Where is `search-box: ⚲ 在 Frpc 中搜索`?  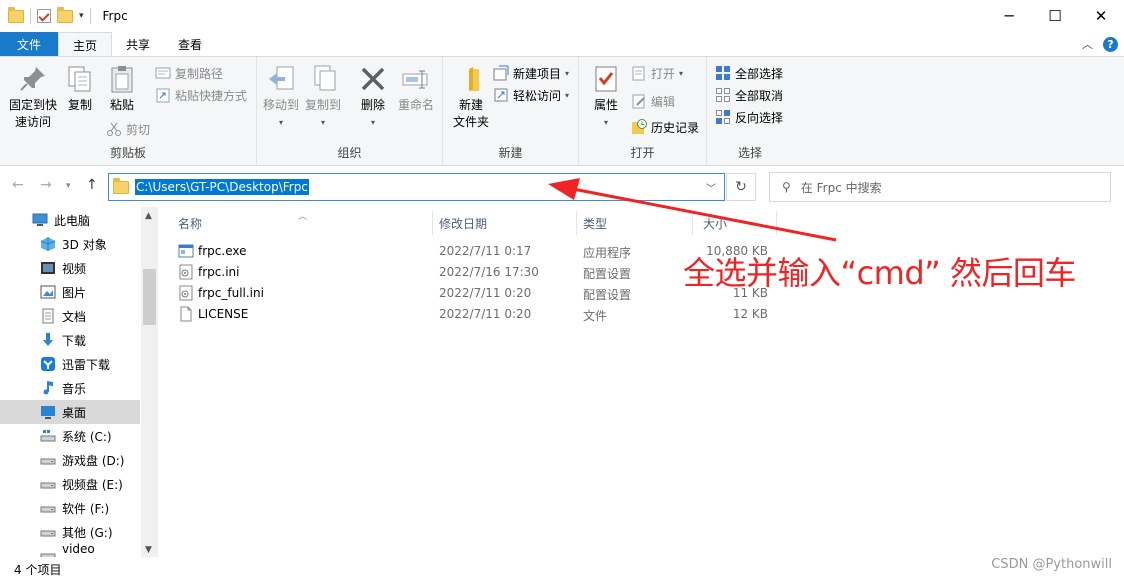 search-box: ⚲ 在 Frpc 中搜索 is located at coordinates (940, 187).